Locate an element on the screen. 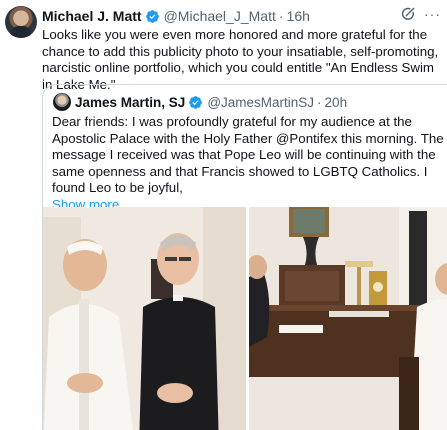 Image resolution: width=447 pixels, height=430 pixels. quoted-author-name: James Martin, SJ is located at coordinates (130, 102).